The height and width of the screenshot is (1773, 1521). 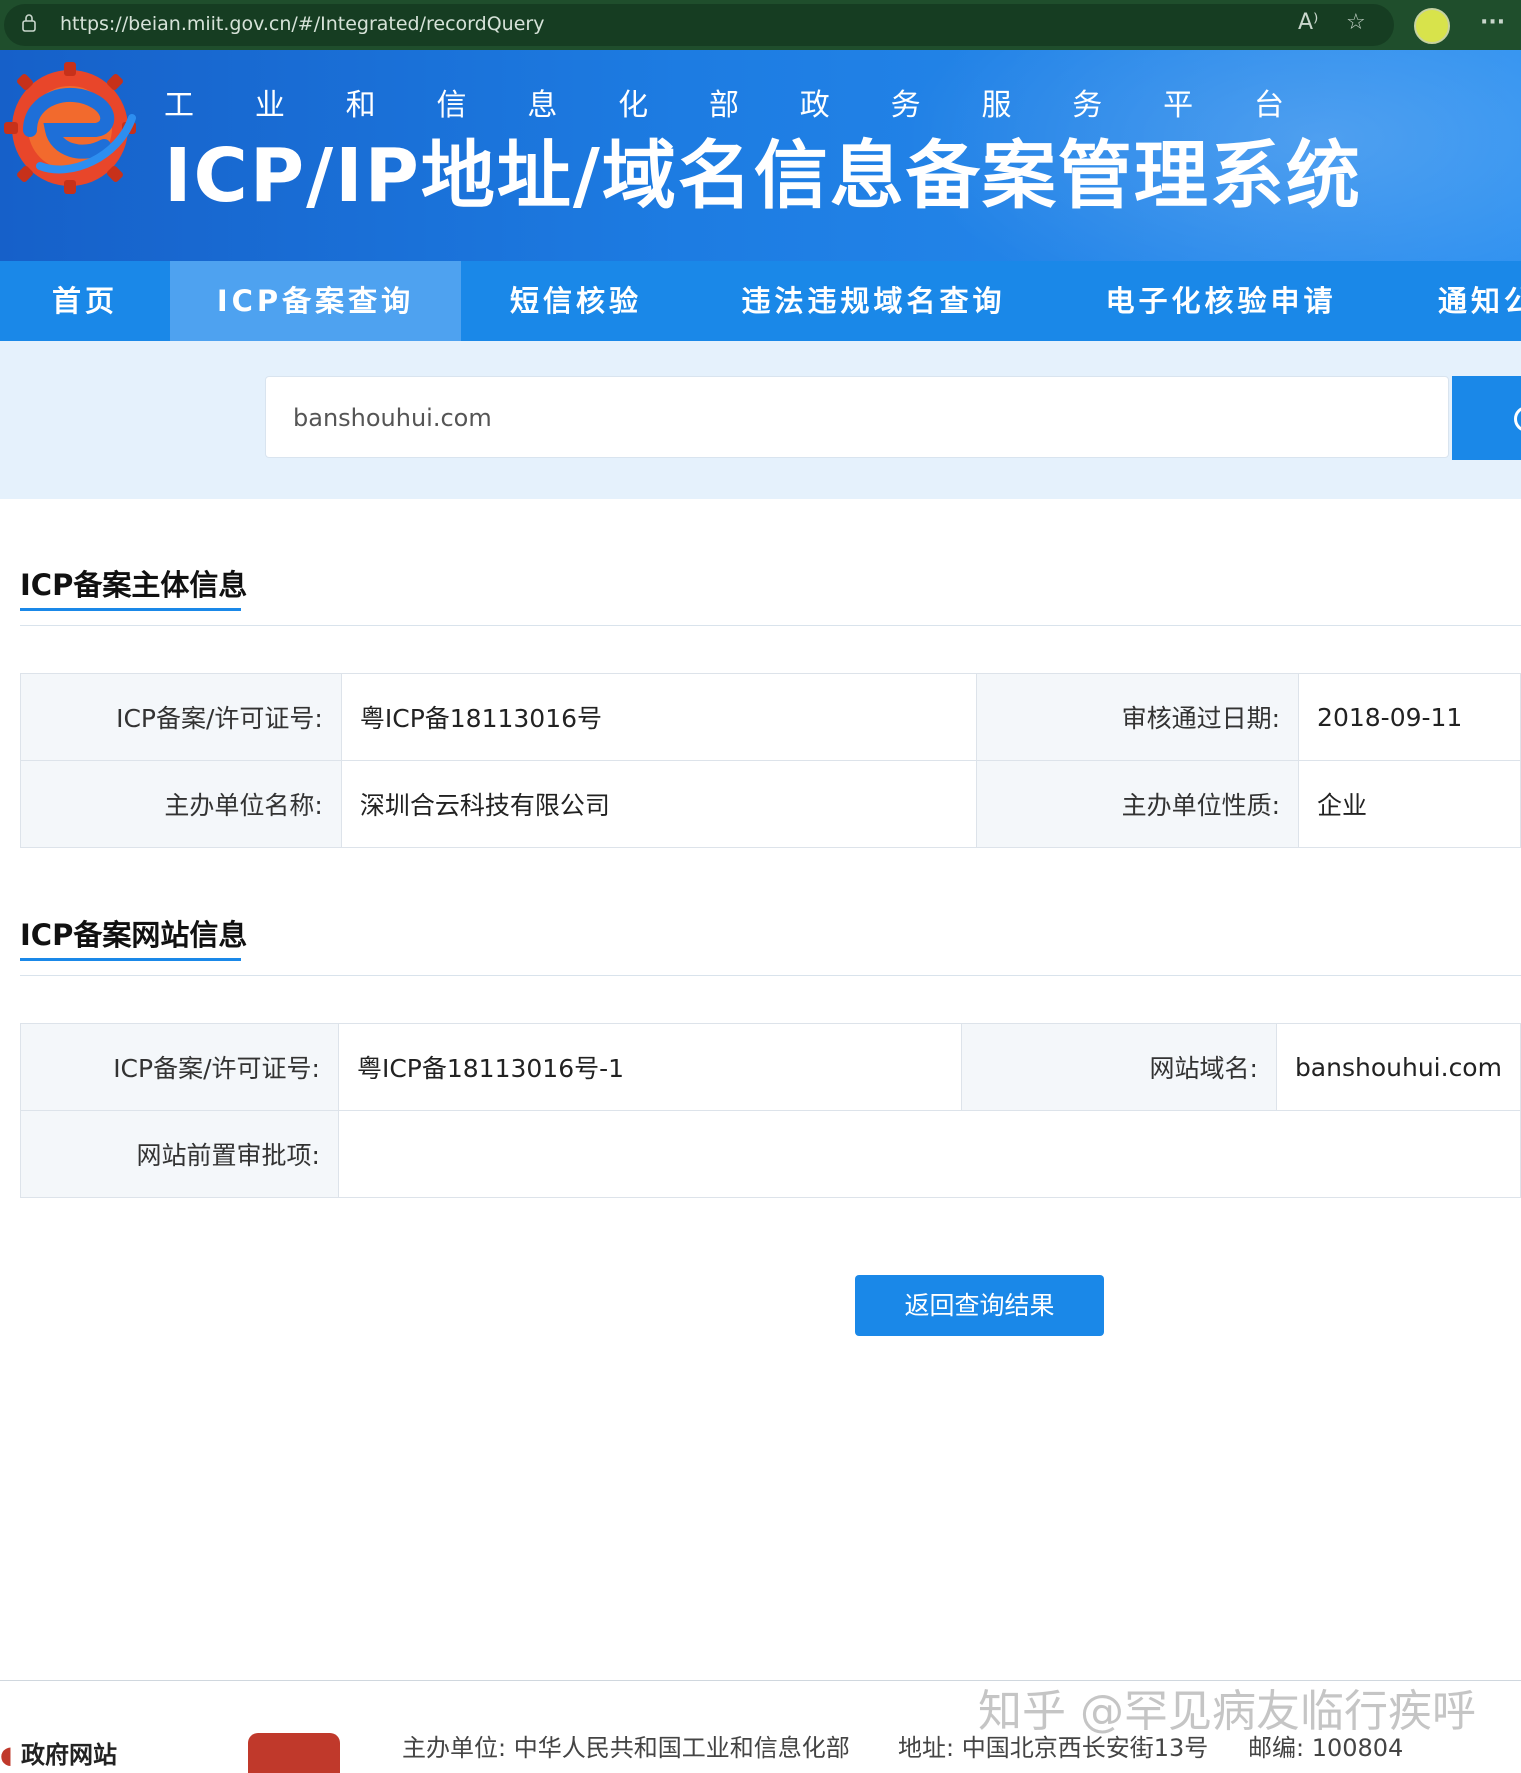 What do you see at coordinates (85, 301) in the screenshot?
I see `nav-home: 首页` at bounding box center [85, 301].